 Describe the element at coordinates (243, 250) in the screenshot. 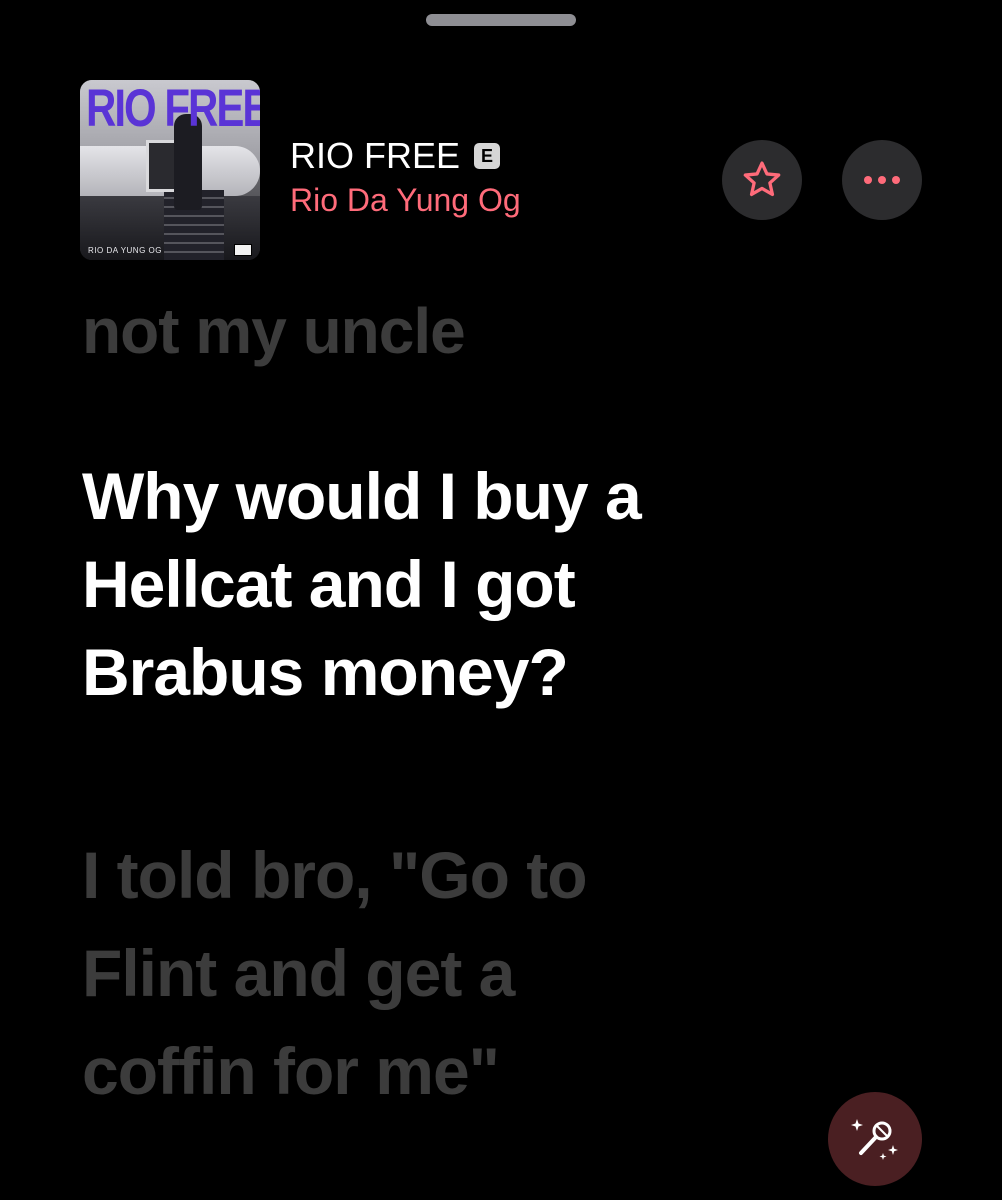

I see `parental-advisory-label` at that location.